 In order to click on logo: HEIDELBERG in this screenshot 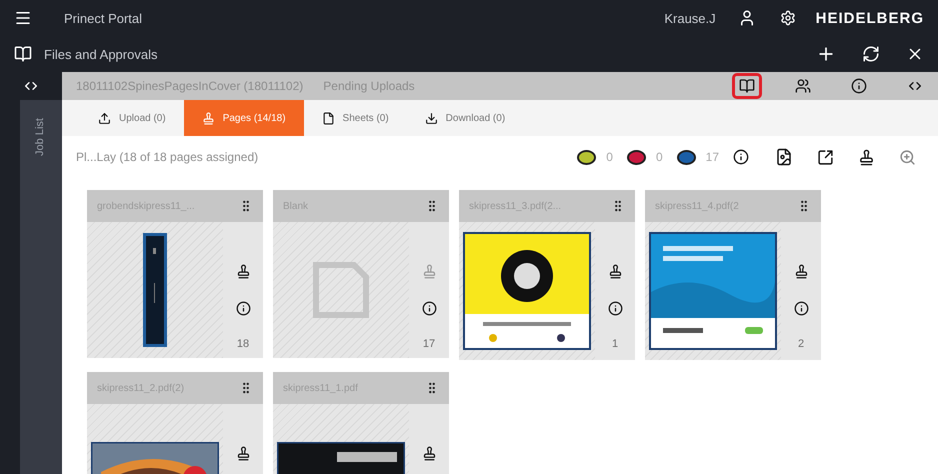, I will do `click(870, 18)`.